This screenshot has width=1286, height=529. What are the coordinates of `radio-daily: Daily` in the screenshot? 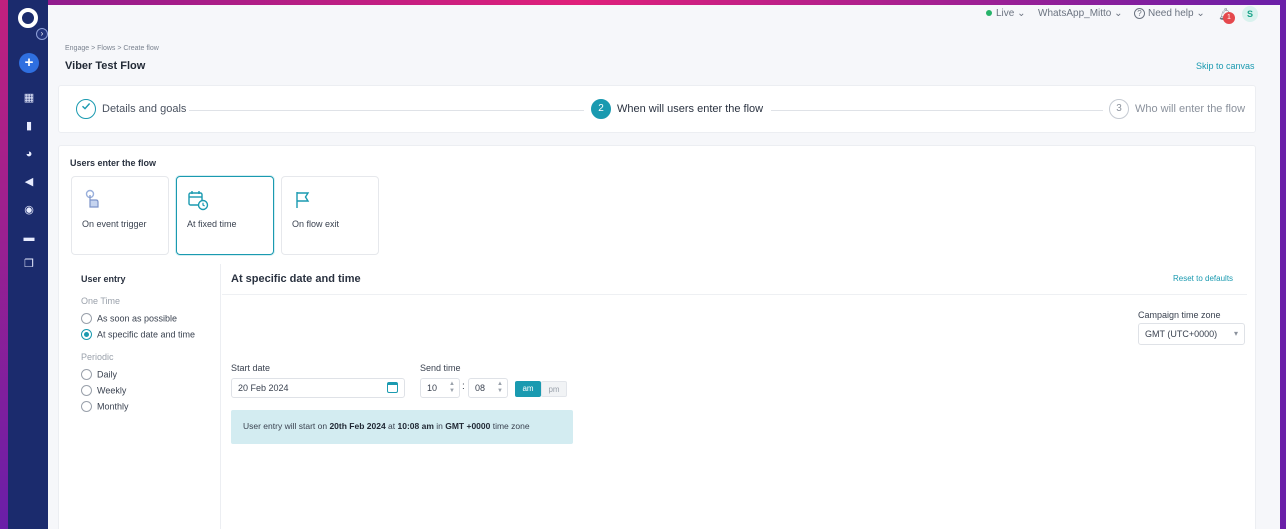 It's located at (99, 375).